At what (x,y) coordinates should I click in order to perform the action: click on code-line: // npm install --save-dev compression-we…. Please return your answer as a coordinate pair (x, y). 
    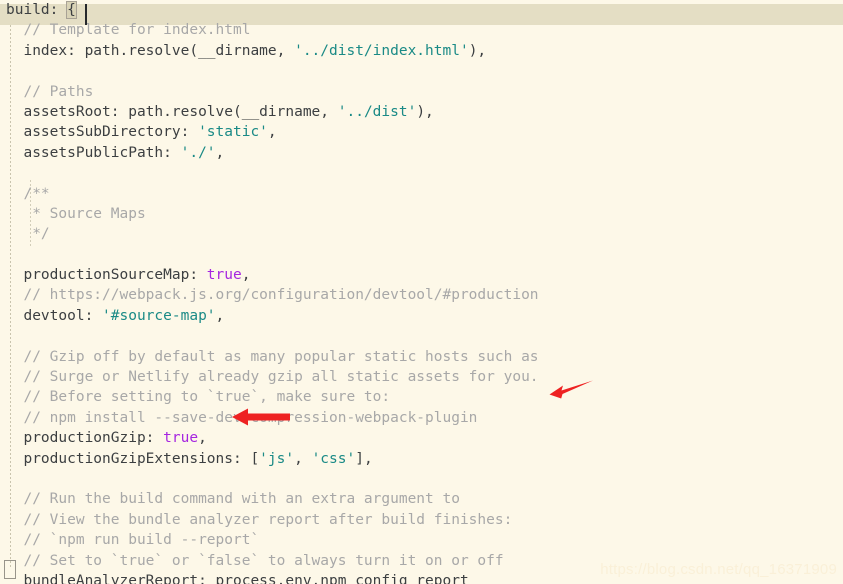
    Looking at the image, I should click on (421, 418).